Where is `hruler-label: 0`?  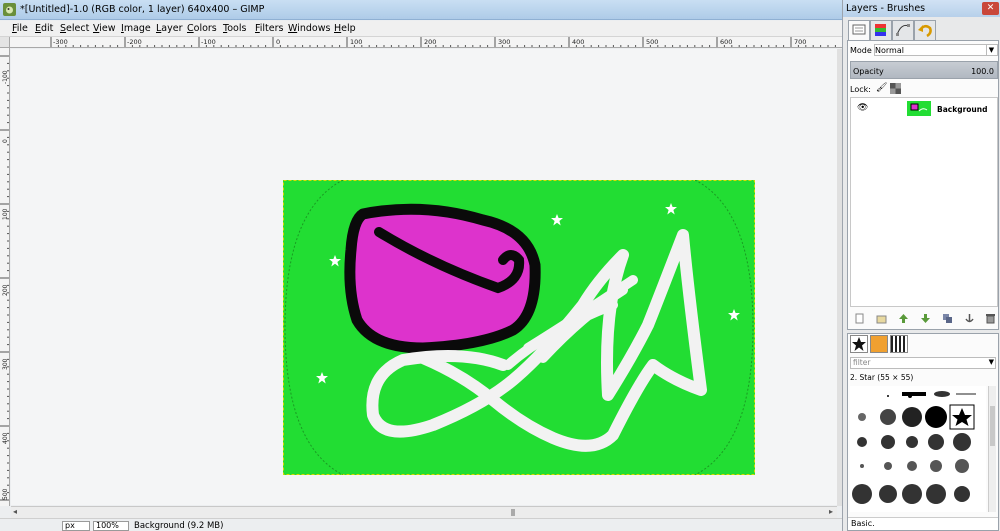 hruler-label: 0 is located at coordinates (278, 42).